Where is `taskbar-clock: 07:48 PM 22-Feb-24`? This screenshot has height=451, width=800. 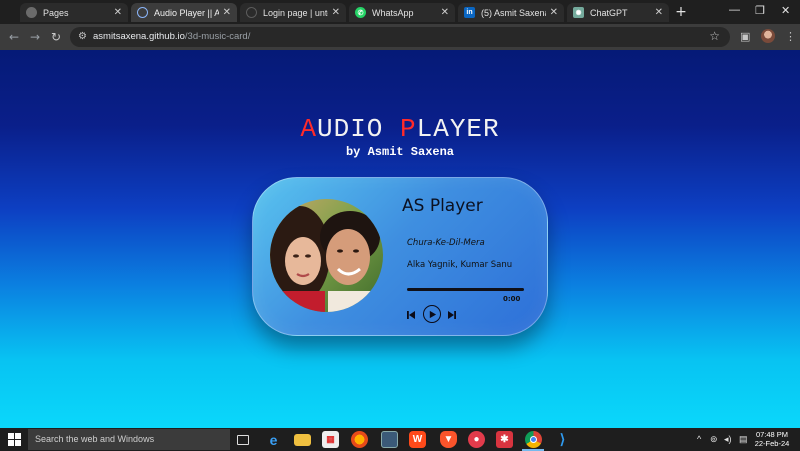 taskbar-clock: 07:48 PM 22-Feb-24 is located at coordinates (772, 439).